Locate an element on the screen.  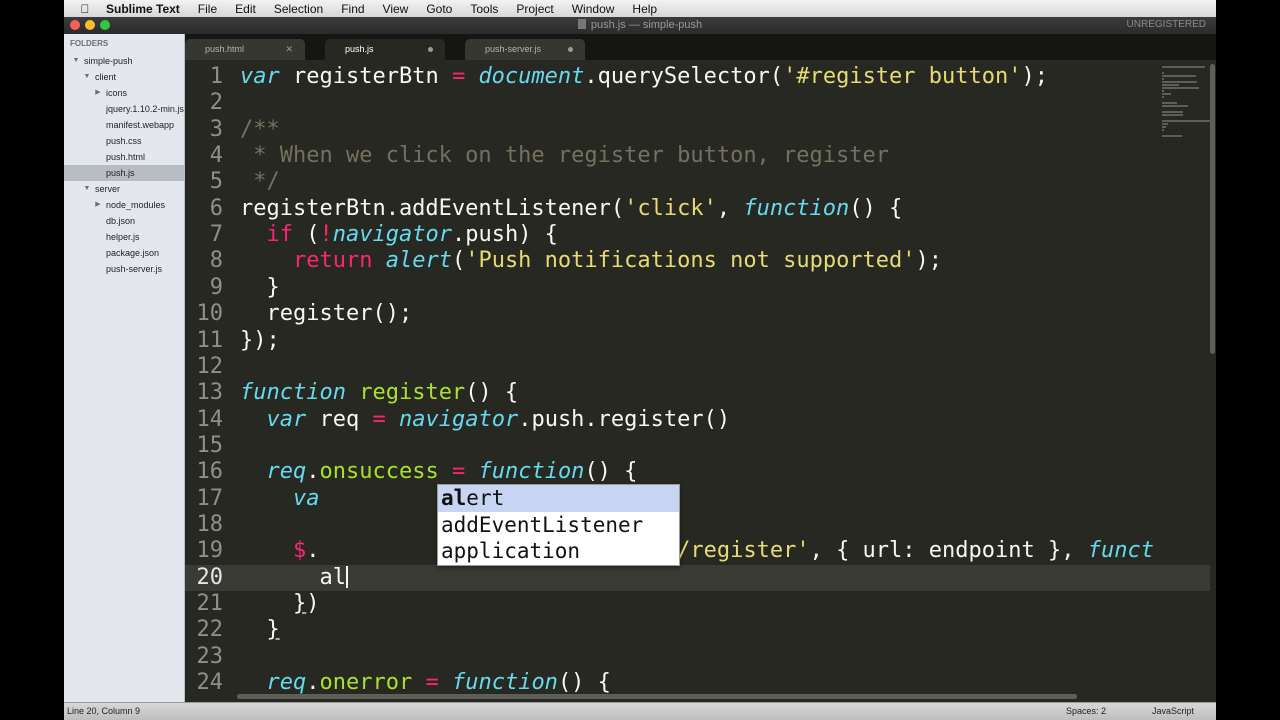
sidebar-file-item: jquery.1.10.2-min.js is located at coordinates (124, 109).